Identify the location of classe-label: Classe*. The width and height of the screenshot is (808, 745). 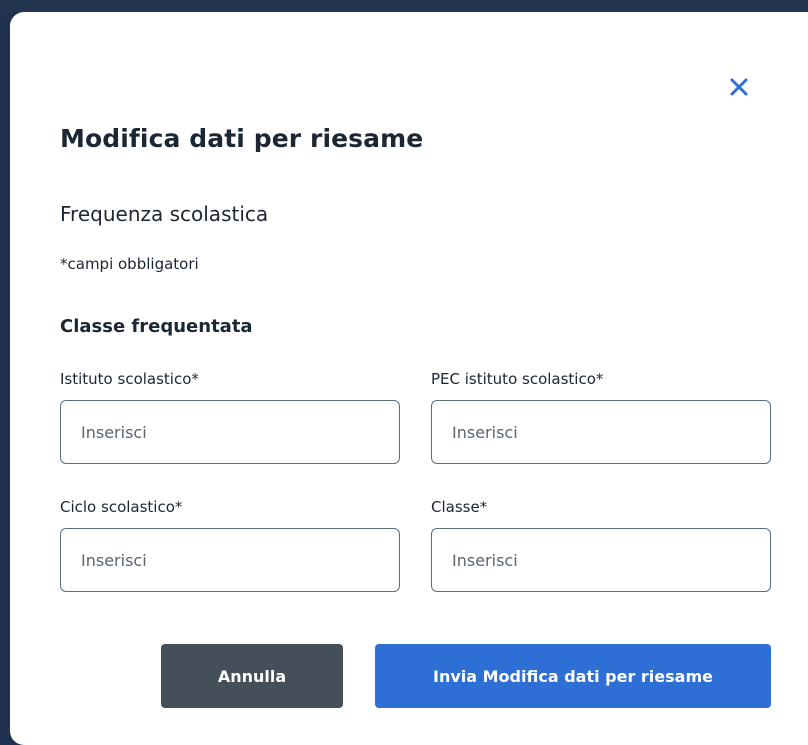
(459, 507).